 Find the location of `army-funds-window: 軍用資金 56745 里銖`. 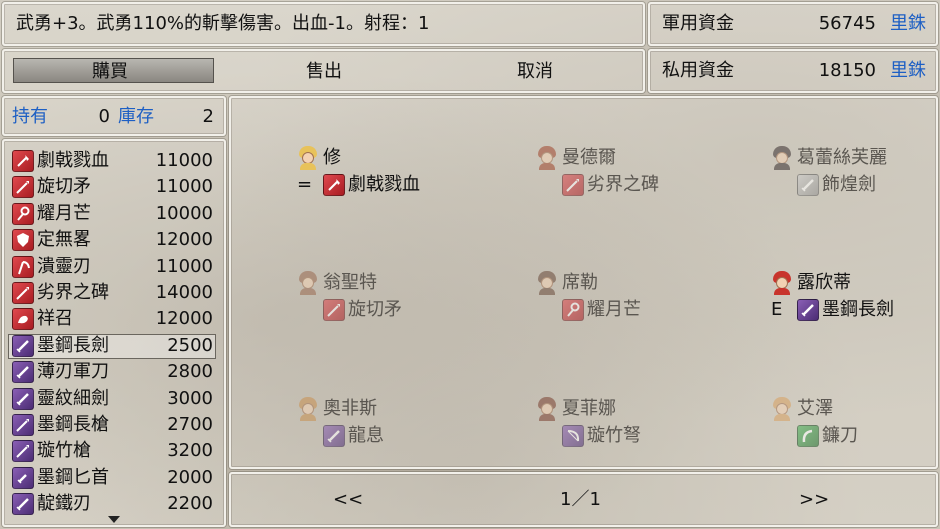

army-funds-window: 軍用資金 56745 里銖 is located at coordinates (793, 24).